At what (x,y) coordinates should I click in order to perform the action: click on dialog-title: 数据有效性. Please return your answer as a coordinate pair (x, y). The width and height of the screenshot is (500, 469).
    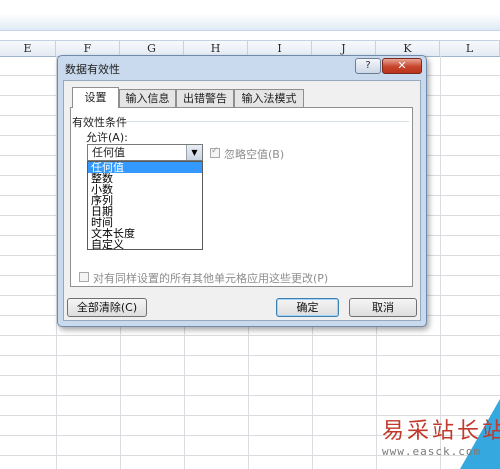
    Looking at the image, I should click on (92, 69).